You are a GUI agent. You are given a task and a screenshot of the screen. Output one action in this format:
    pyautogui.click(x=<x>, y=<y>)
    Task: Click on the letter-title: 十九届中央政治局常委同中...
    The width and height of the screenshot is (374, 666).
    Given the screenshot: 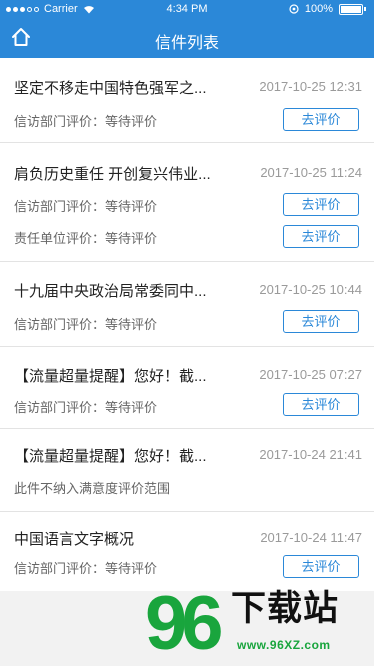 What is the action you would take?
    pyautogui.click(x=110, y=290)
    